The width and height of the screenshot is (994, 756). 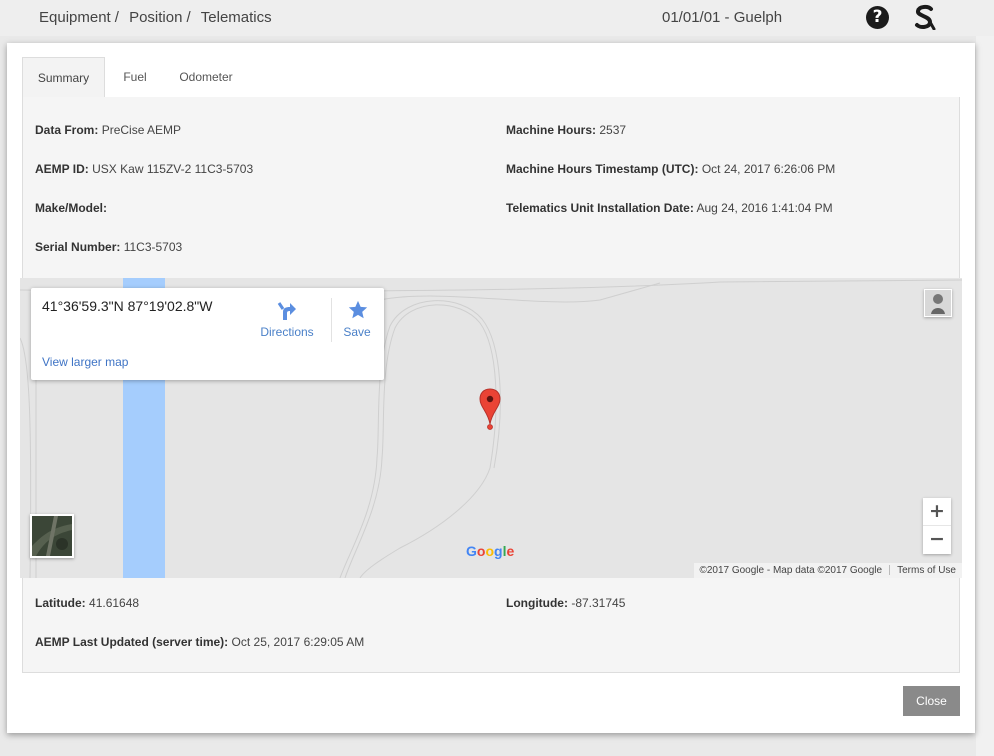 I want to click on install-date-value: Aug 24, 2016 1:41:04 PM, so click(x=764, y=208).